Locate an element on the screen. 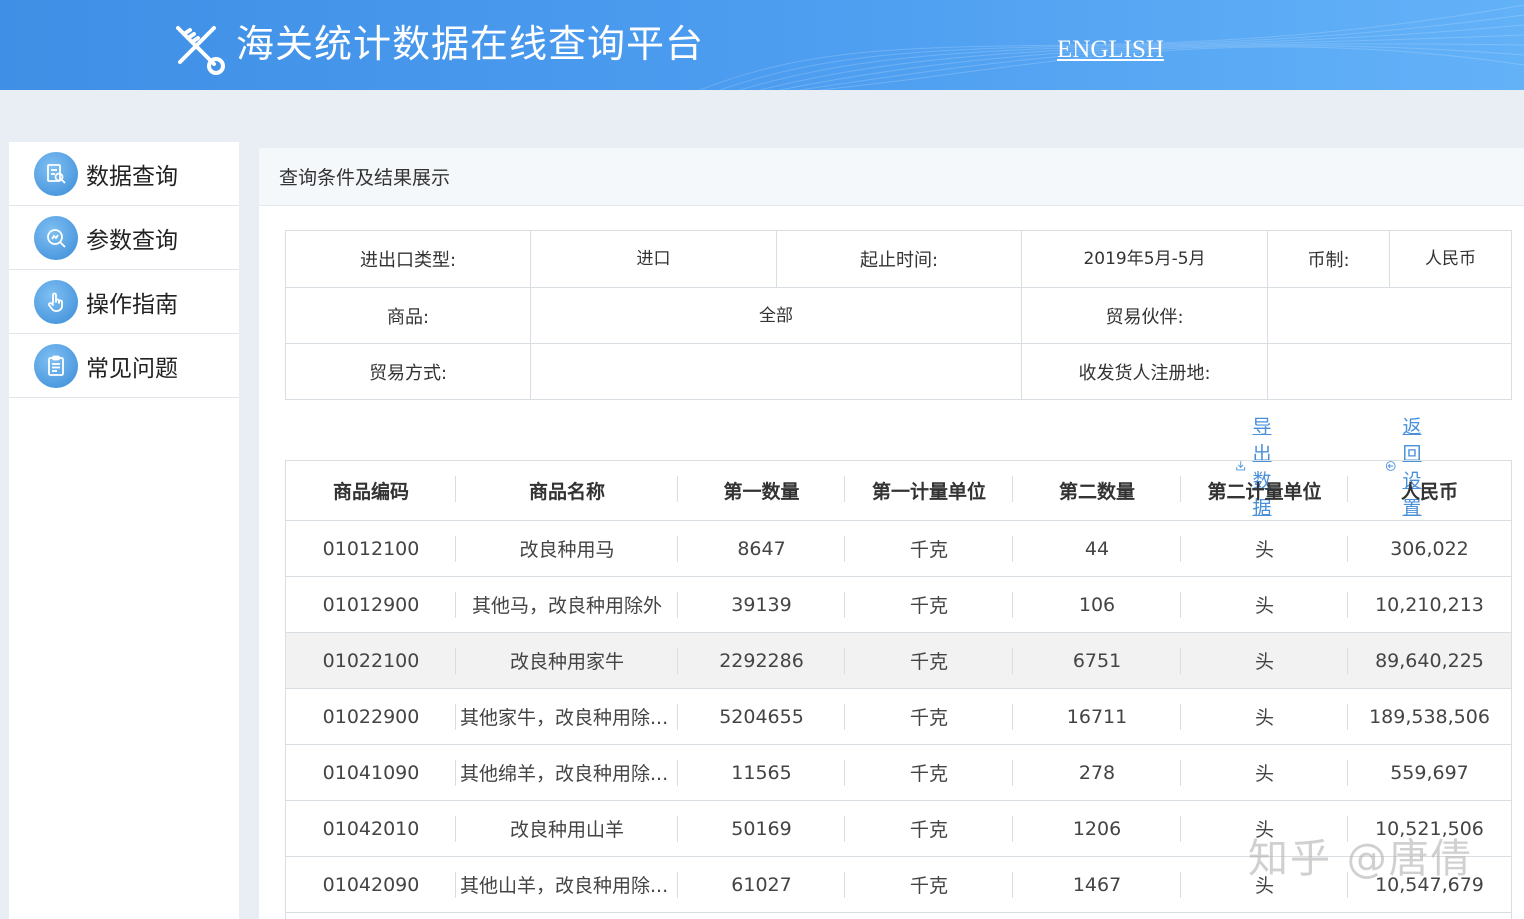 The image size is (1524, 919). sidebar-item-data-query: 数据查询 is located at coordinates (124, 174).